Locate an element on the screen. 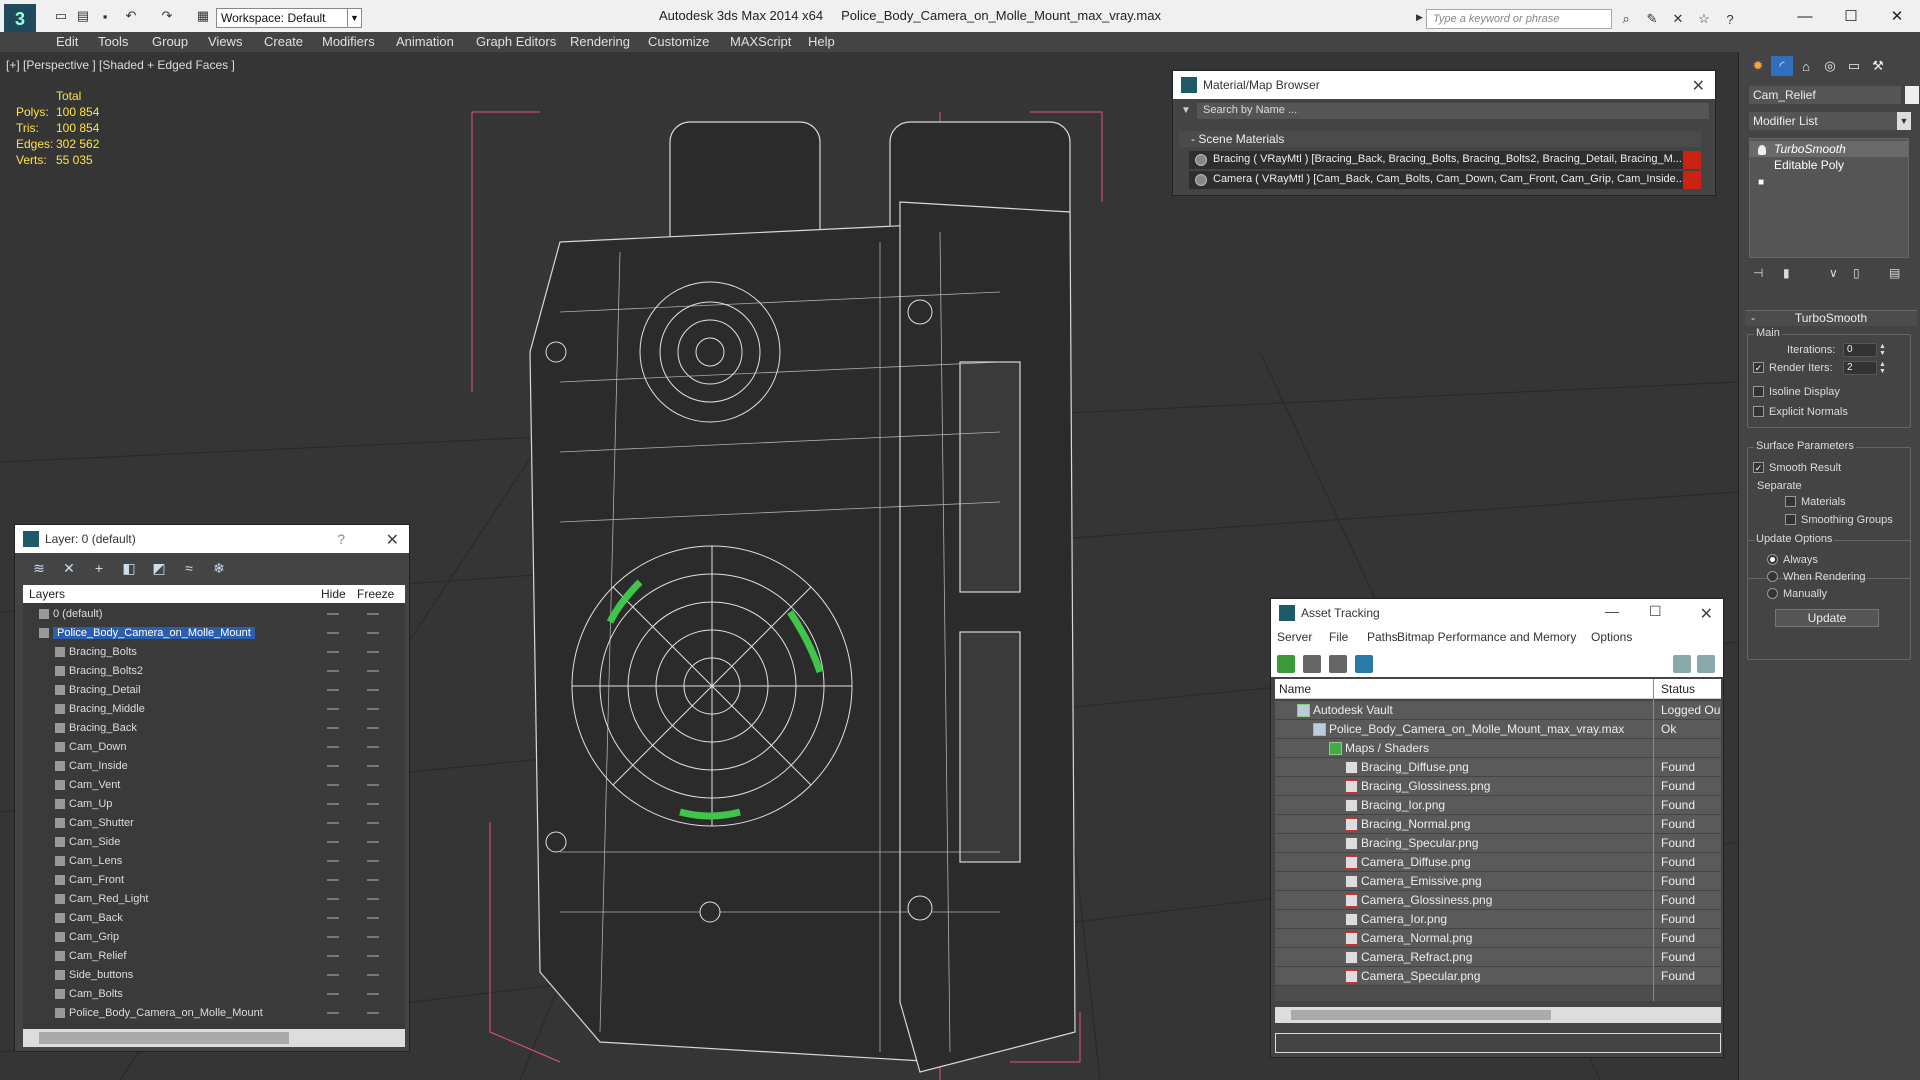 The image size is (1920, 1080). layer-row: Bracing_Bolts2 is located at coordinates (214, 671).